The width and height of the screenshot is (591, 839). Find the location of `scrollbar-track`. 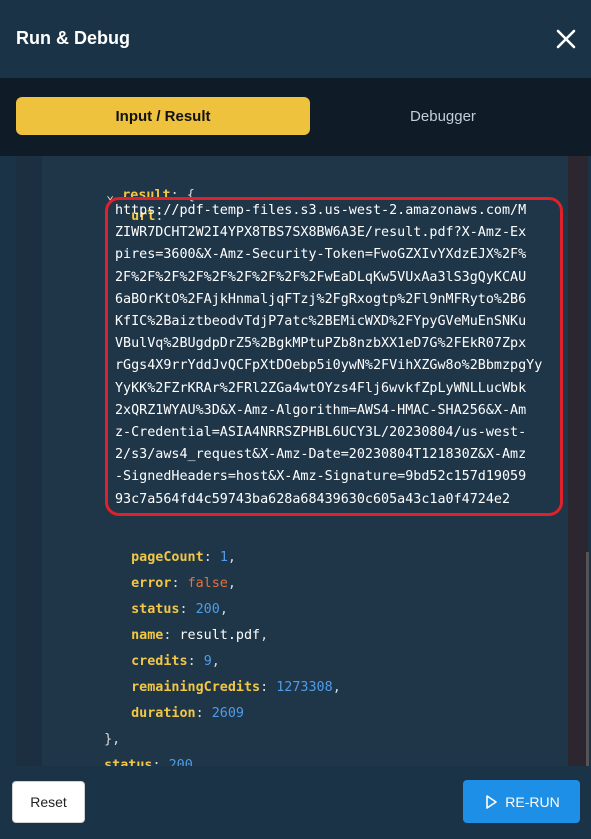

scrollbar-track is located at coordinates (578, 461).